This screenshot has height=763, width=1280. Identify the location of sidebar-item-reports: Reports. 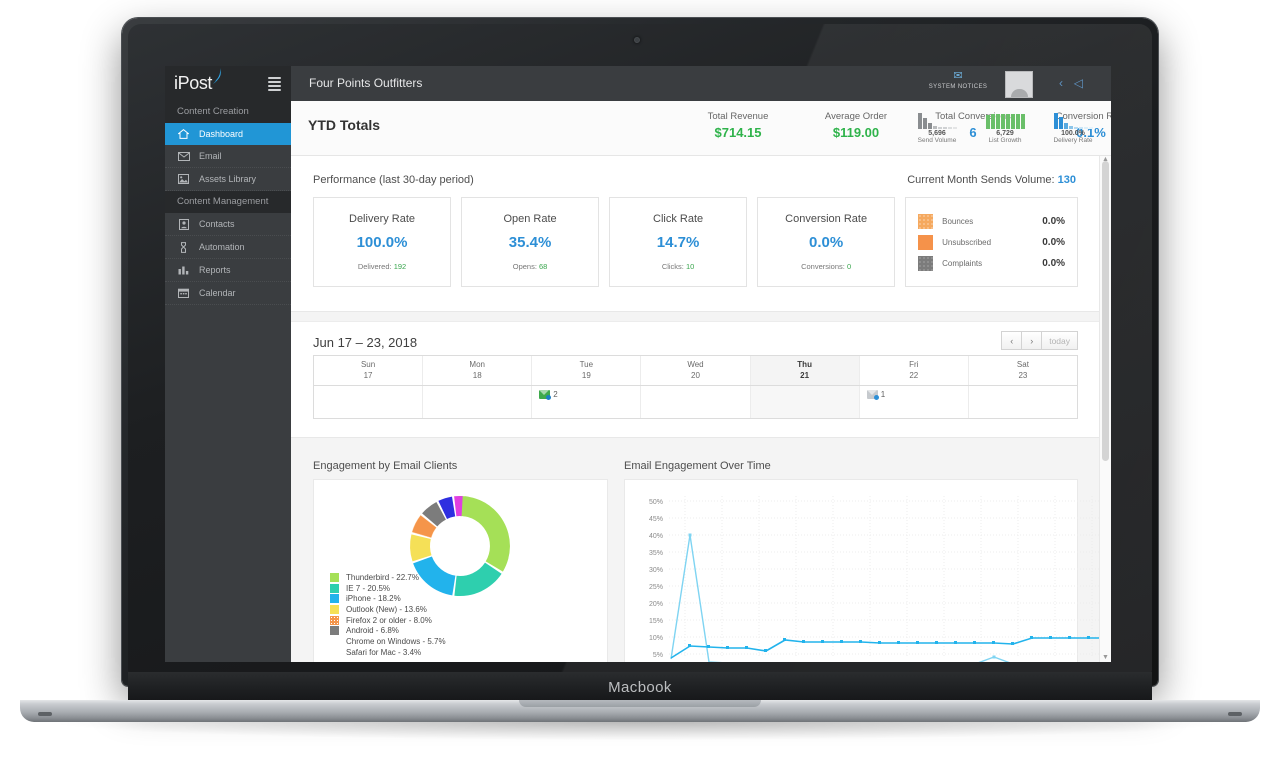
(228, 270).